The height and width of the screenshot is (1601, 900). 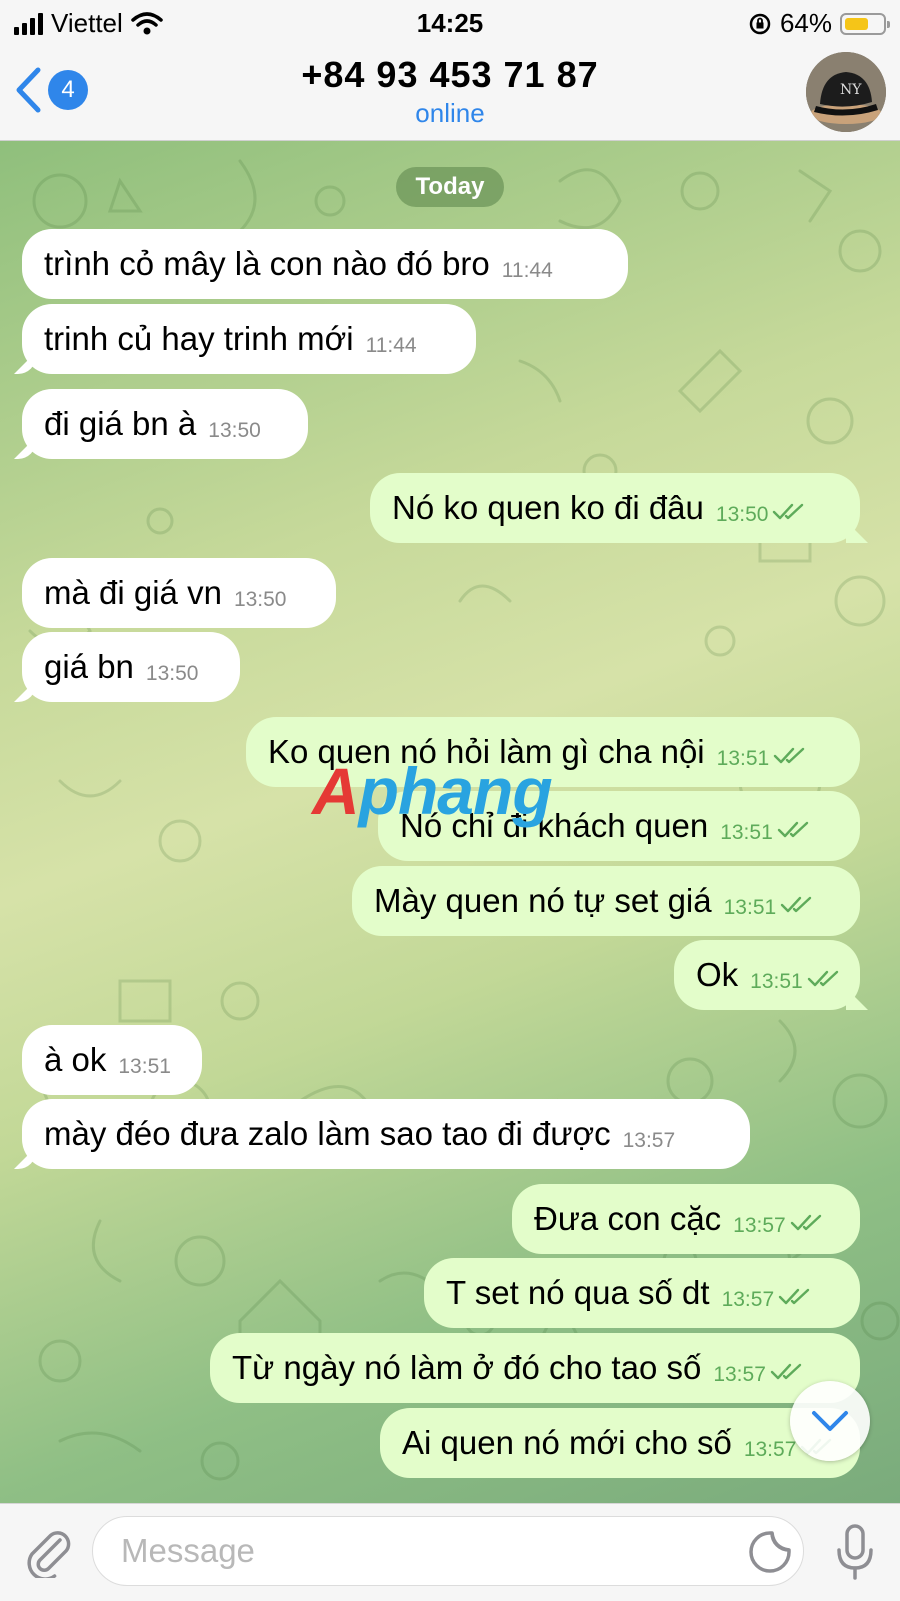 I want to click on incoming-message: trinh củ hay trinh mới 11:44, so click(x=249, y=339).